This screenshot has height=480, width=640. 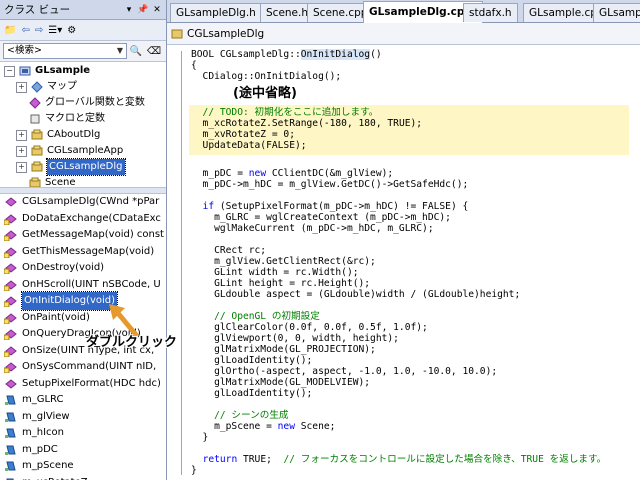 I want to click on member-item-label: CGLsampleDlg(CWnd *pPar, so click(x=91, y=201).